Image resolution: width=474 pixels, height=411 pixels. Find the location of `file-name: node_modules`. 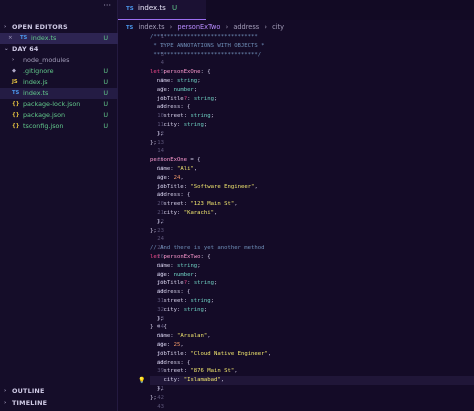

file-name: node_modules is located at coordinates (46, 60).